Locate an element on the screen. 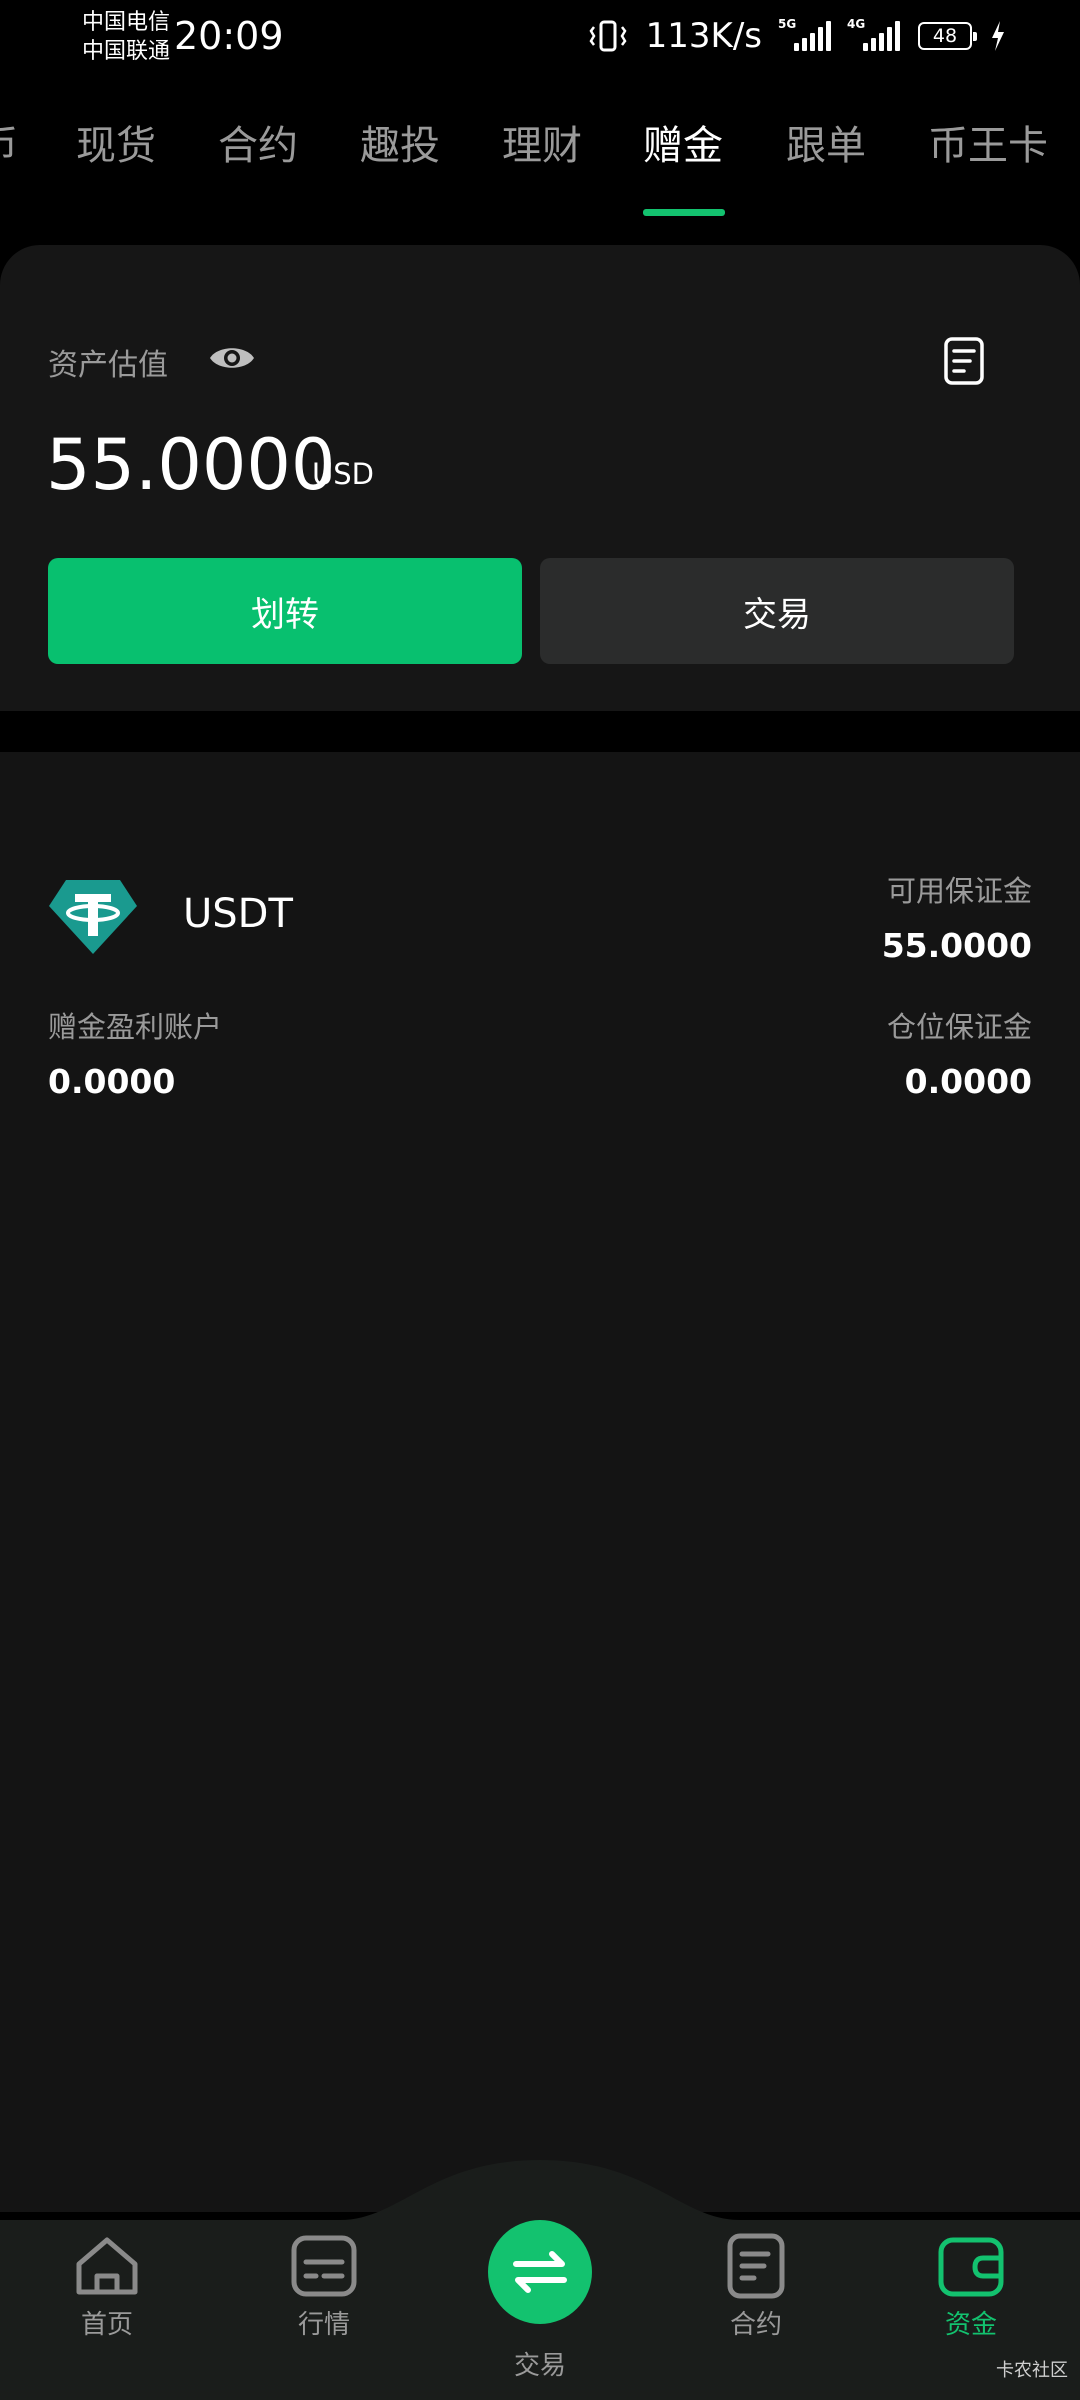  trade-fab is located at coordinates (540, 2272).